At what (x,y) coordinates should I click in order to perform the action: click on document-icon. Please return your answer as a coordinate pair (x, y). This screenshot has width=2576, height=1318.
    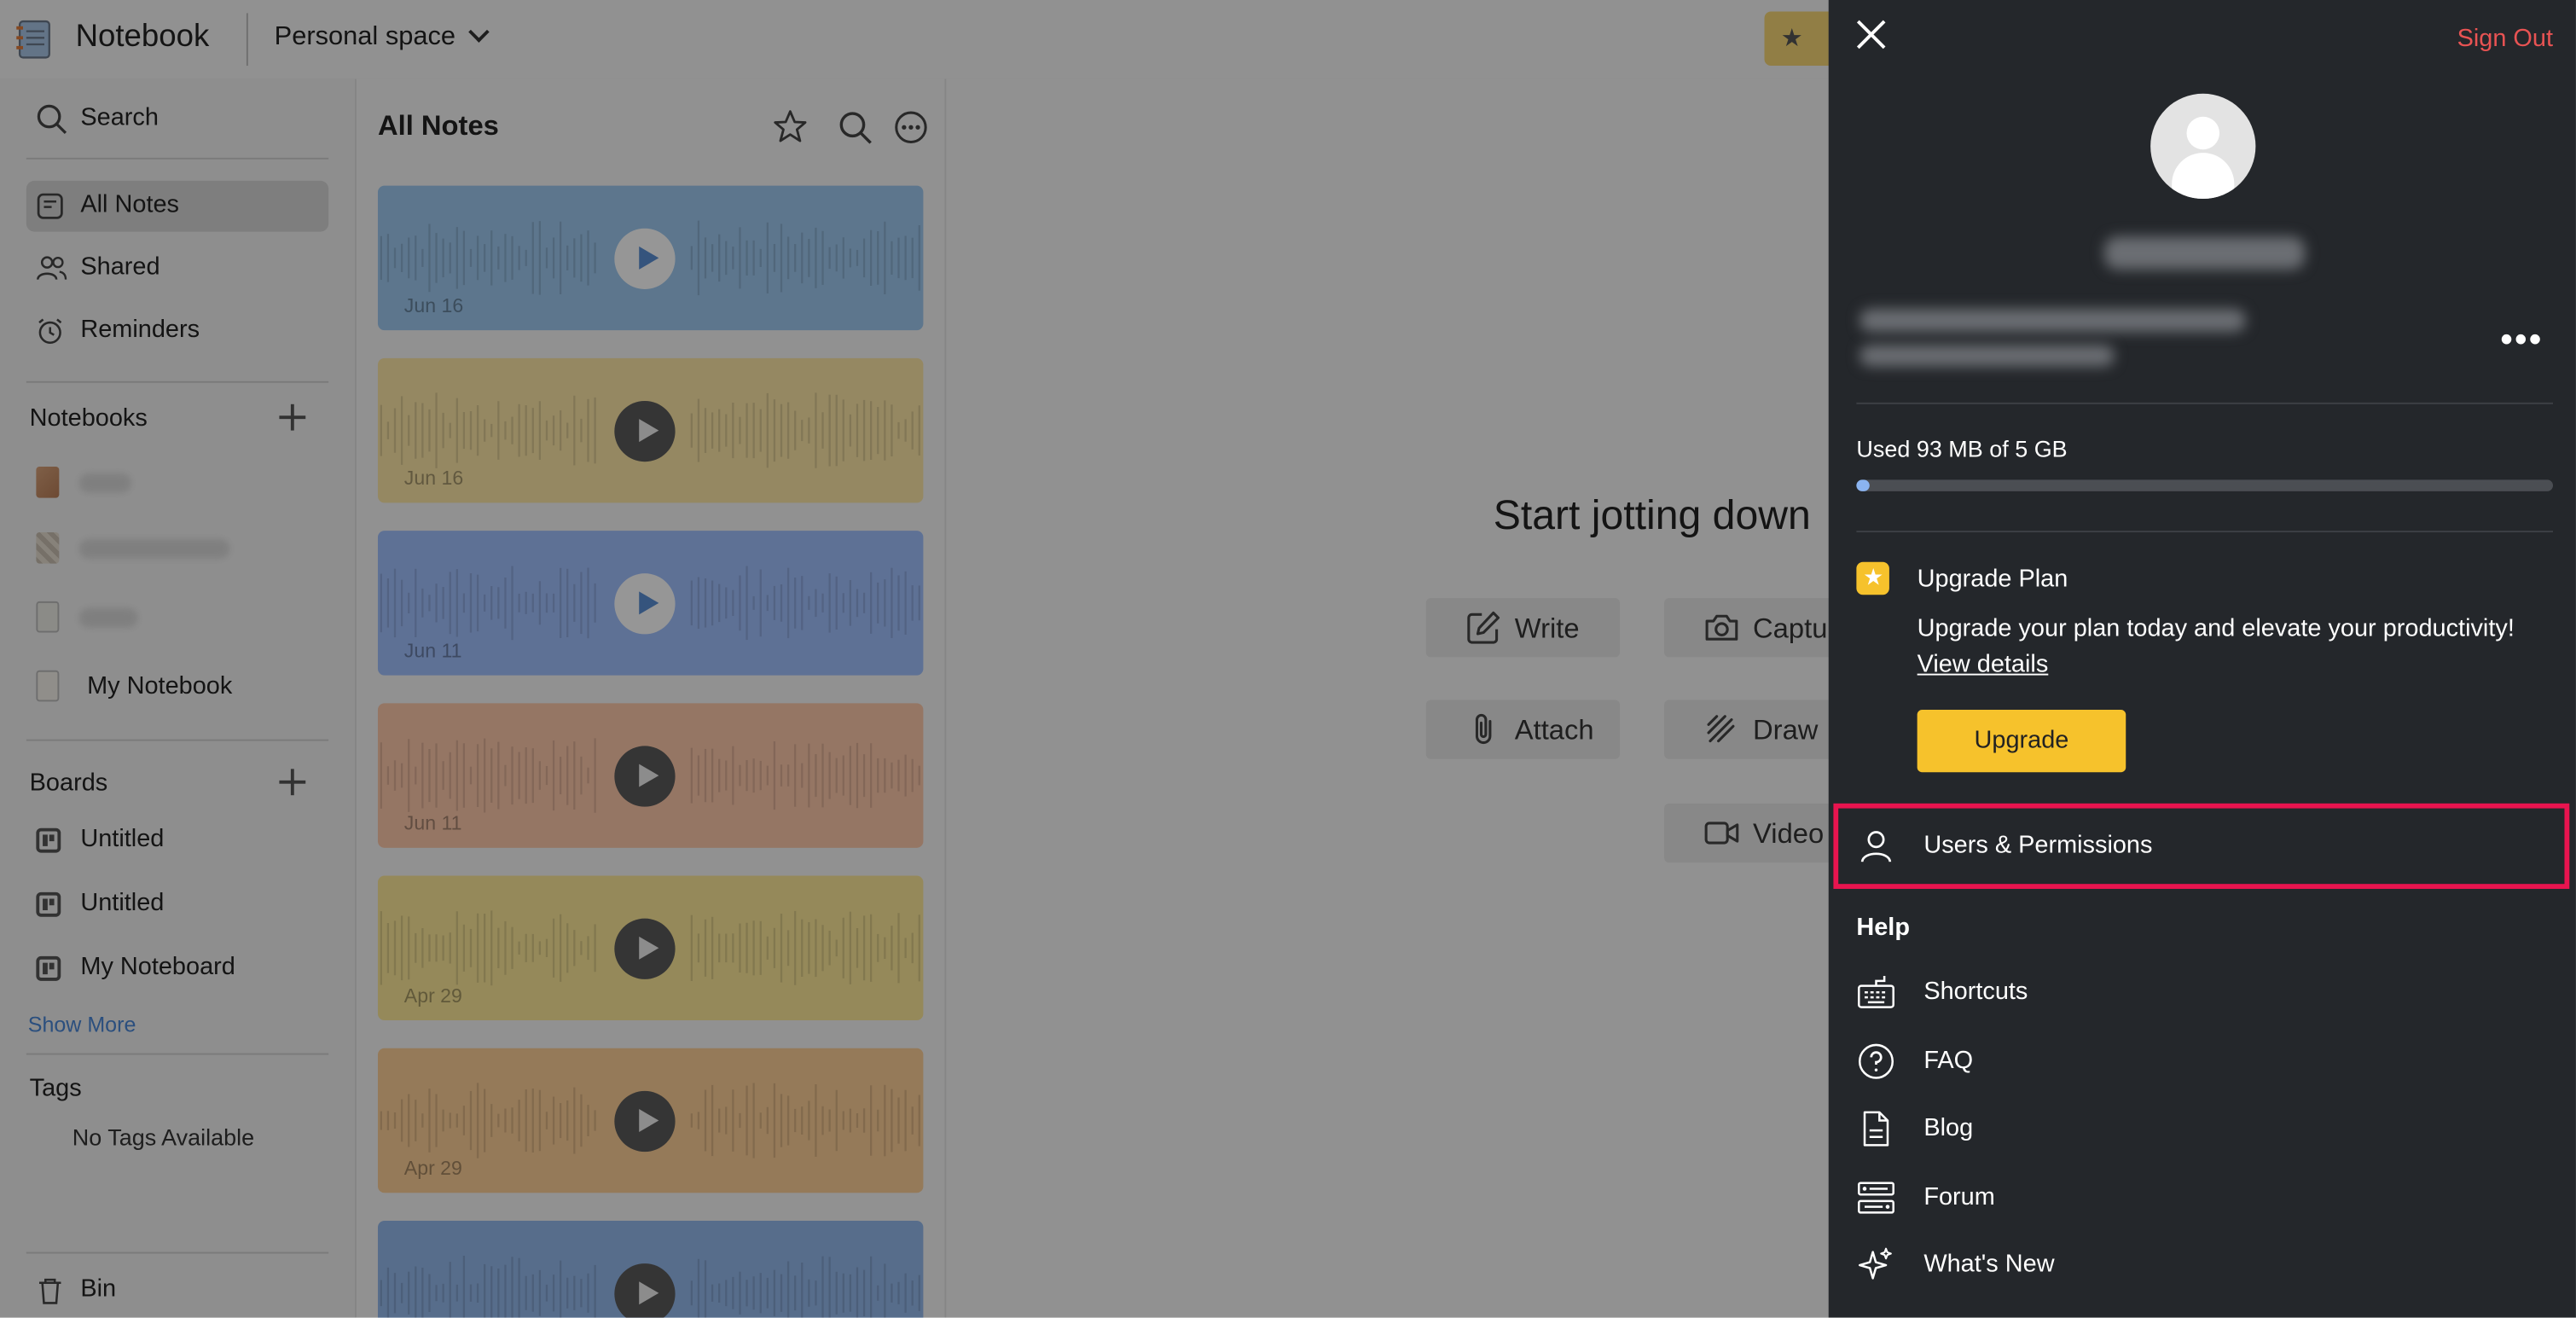
    Looking at the image, I should click on (1876, 1129).